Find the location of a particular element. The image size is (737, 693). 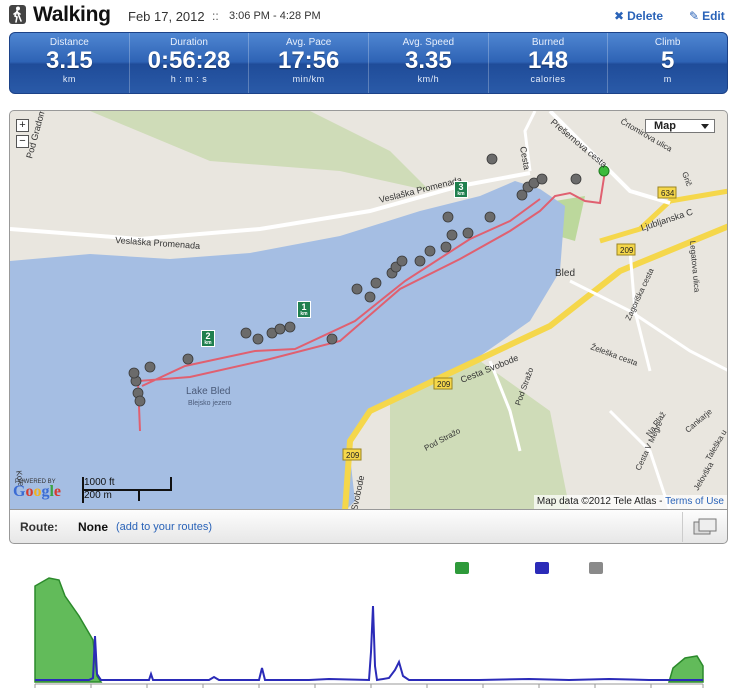

label-jelovska: Jelovška is located at coordinates (704, 476).